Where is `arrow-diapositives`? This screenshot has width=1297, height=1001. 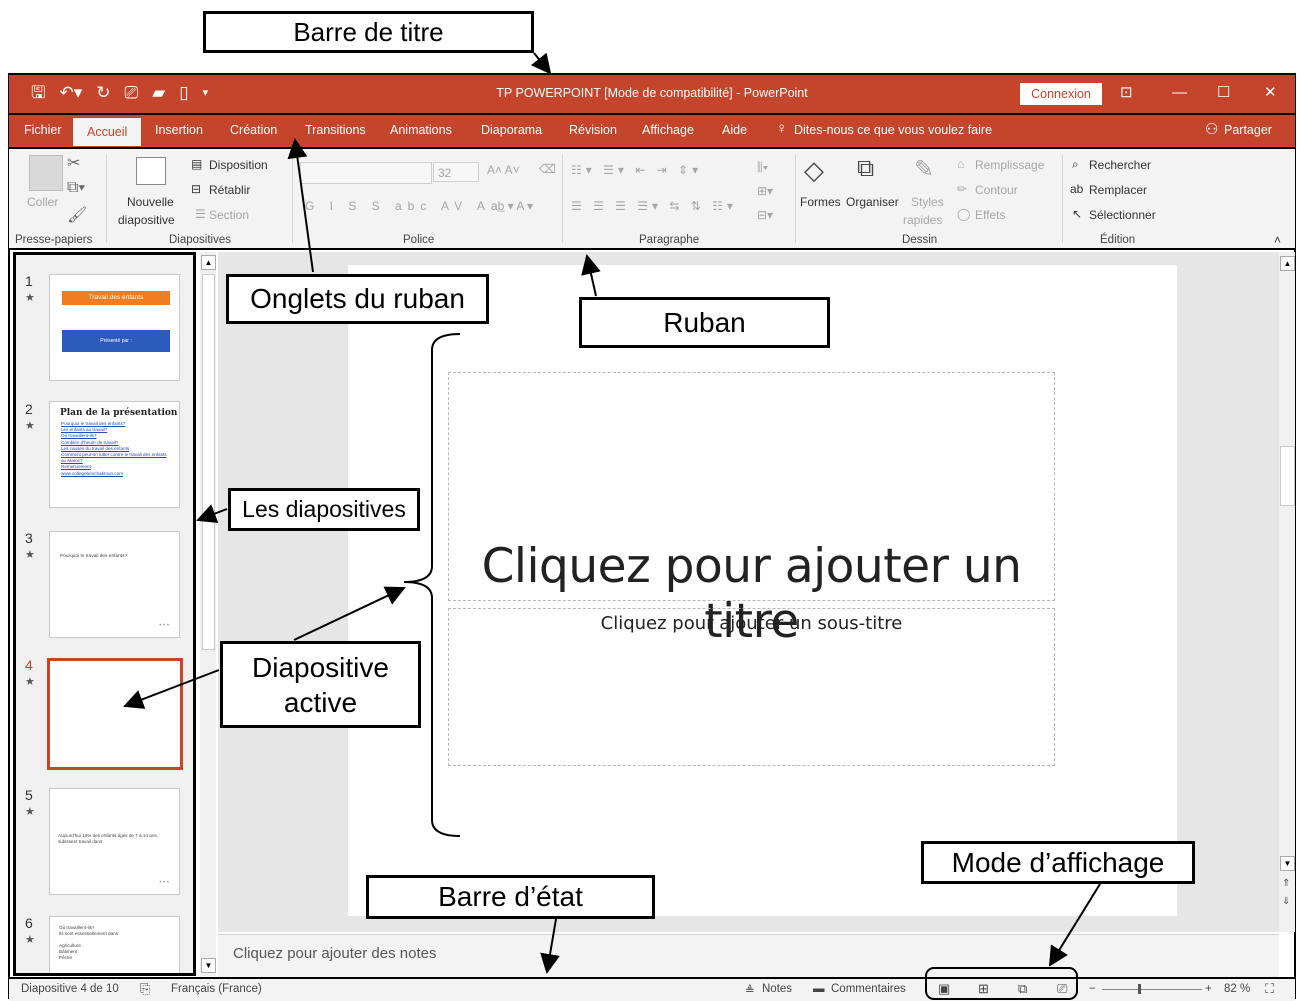 arrow-diapositives is located at coordinates (212, 513).